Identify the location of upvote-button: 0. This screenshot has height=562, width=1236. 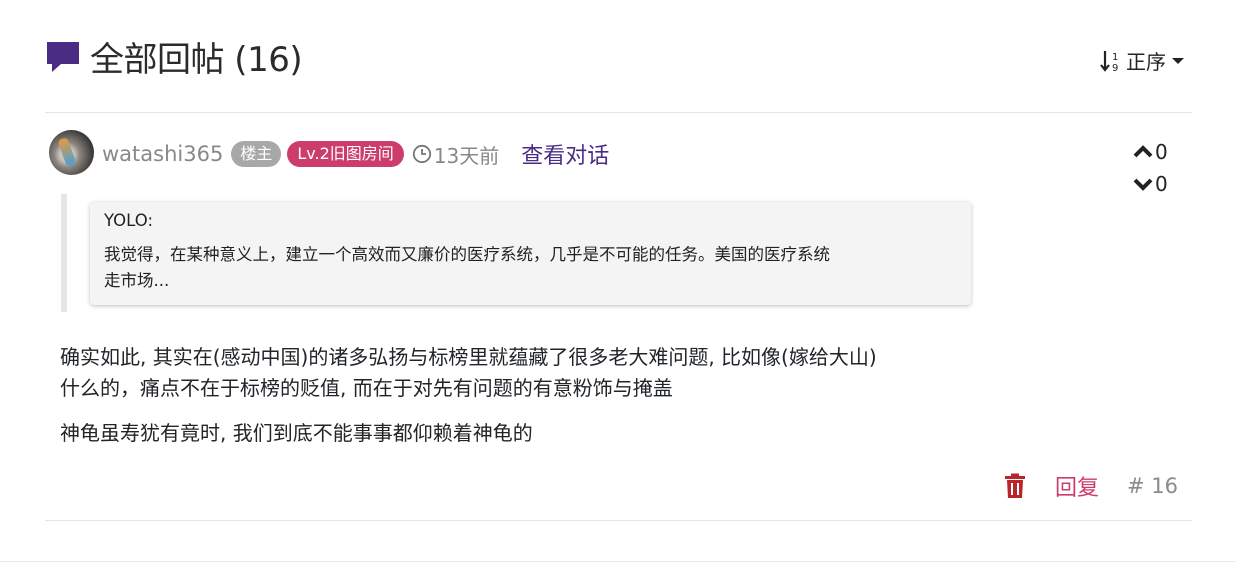
(1152, 152).